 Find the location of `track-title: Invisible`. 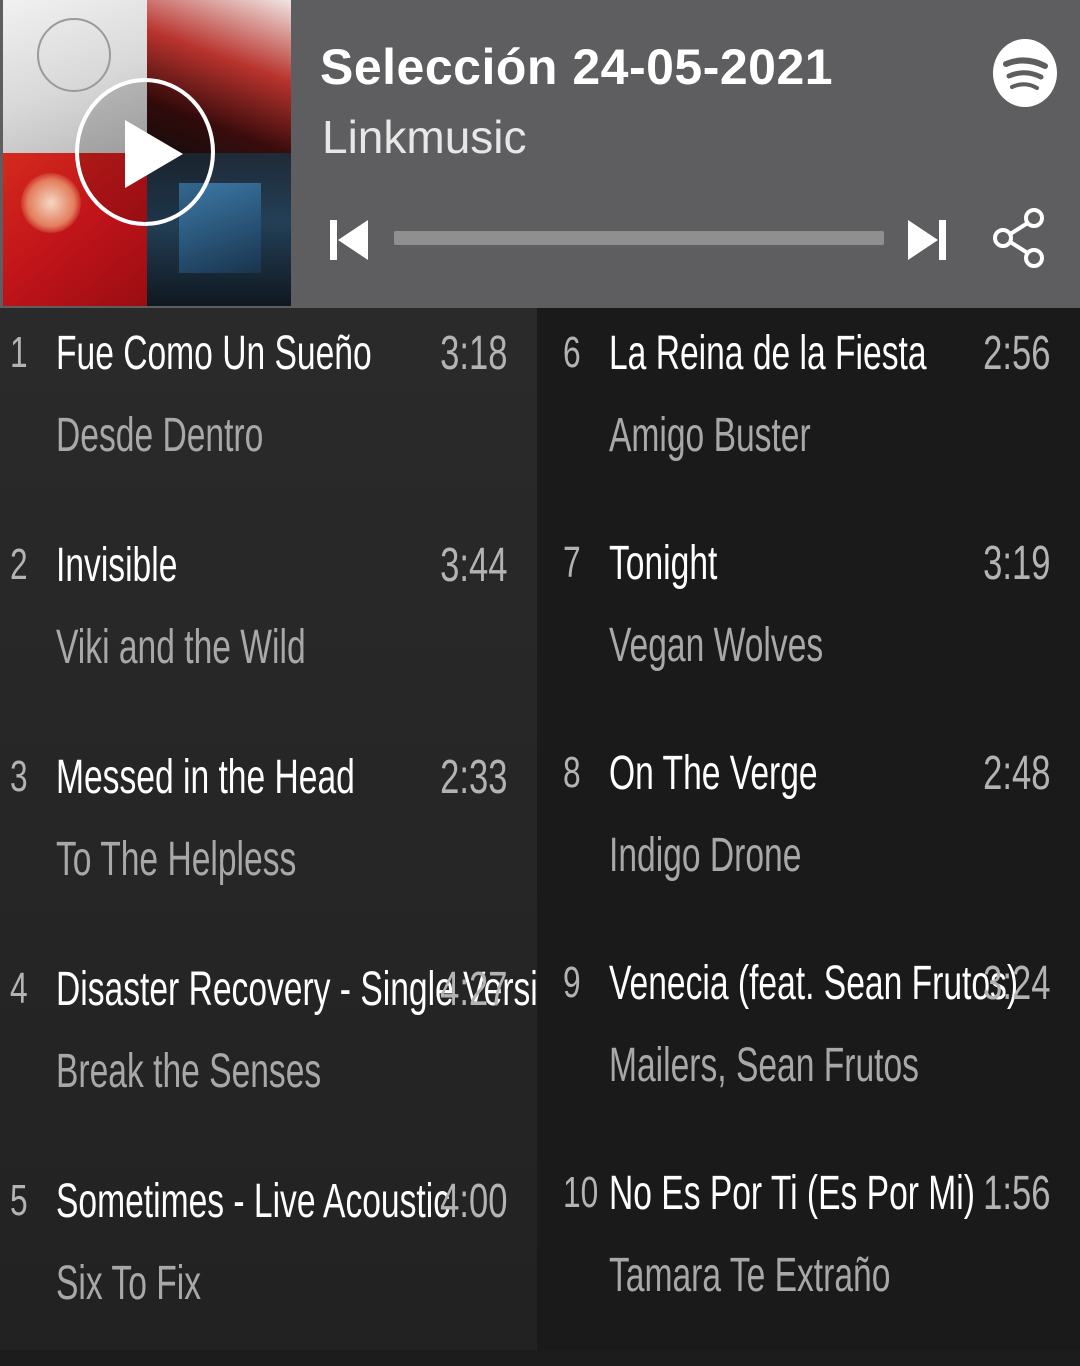

track-title: Invisible is located at coordinates (117, 565).